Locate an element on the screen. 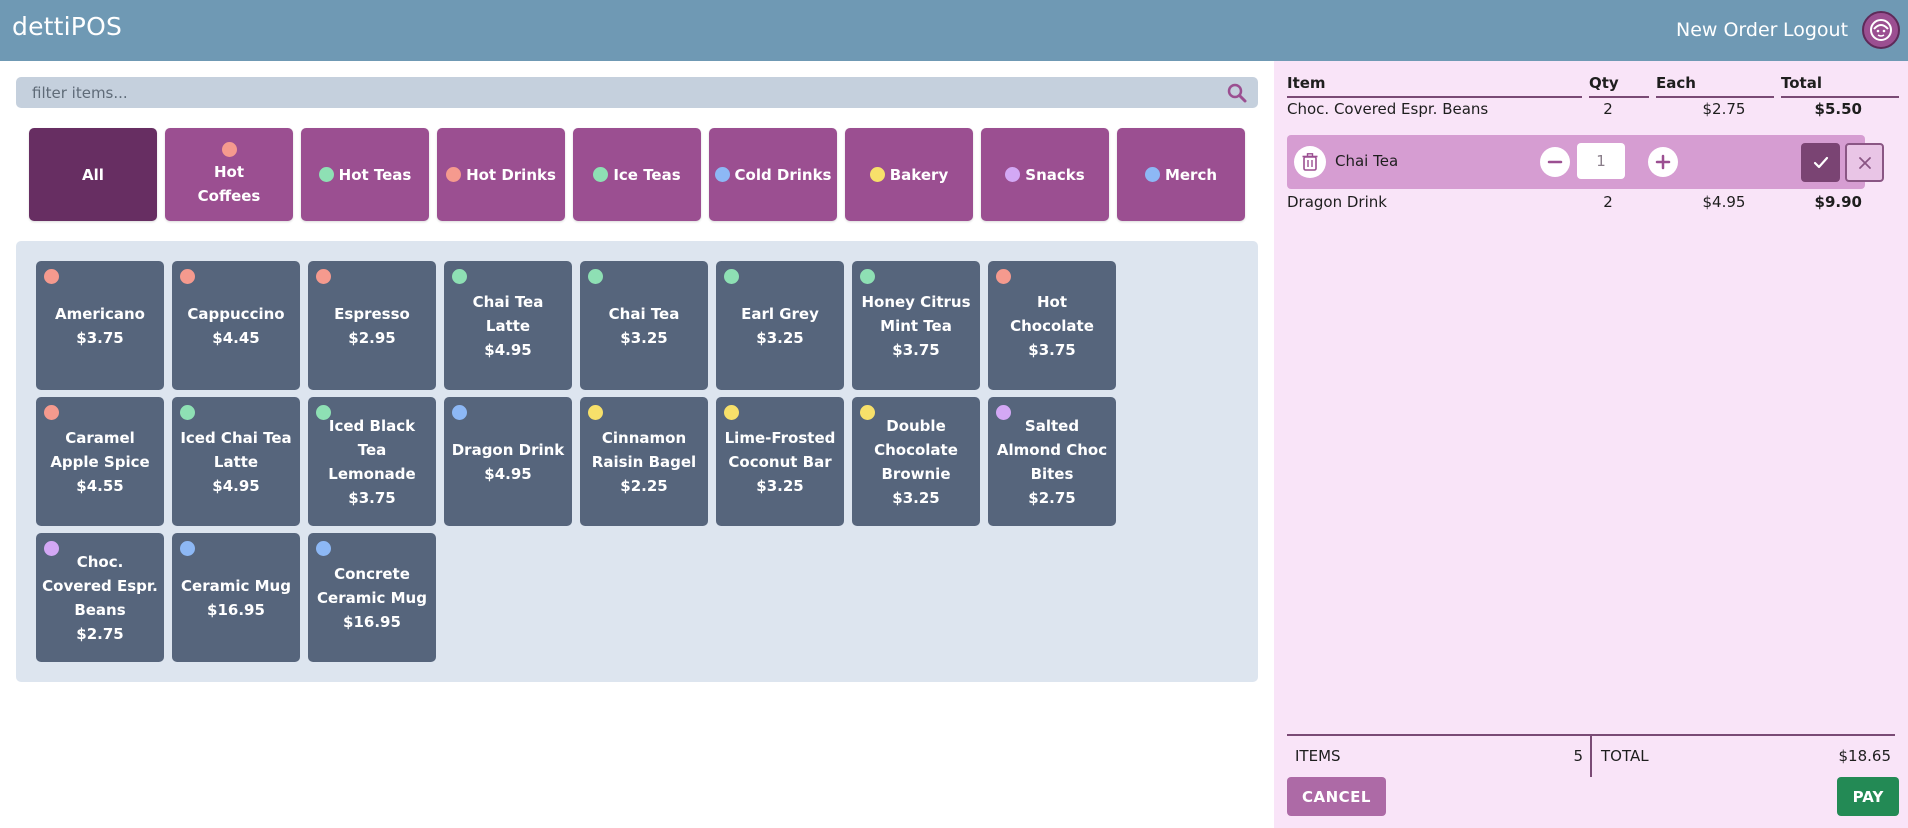  confirm-edit-button is located at coordinates (1820, 162).